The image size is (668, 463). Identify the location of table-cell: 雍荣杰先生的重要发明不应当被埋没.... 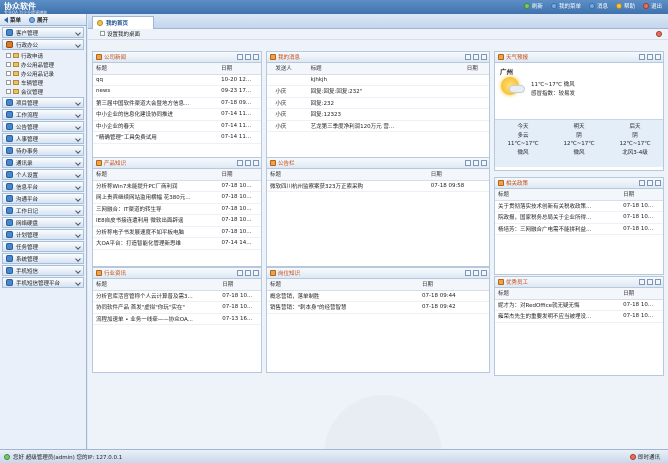
(558, 316).